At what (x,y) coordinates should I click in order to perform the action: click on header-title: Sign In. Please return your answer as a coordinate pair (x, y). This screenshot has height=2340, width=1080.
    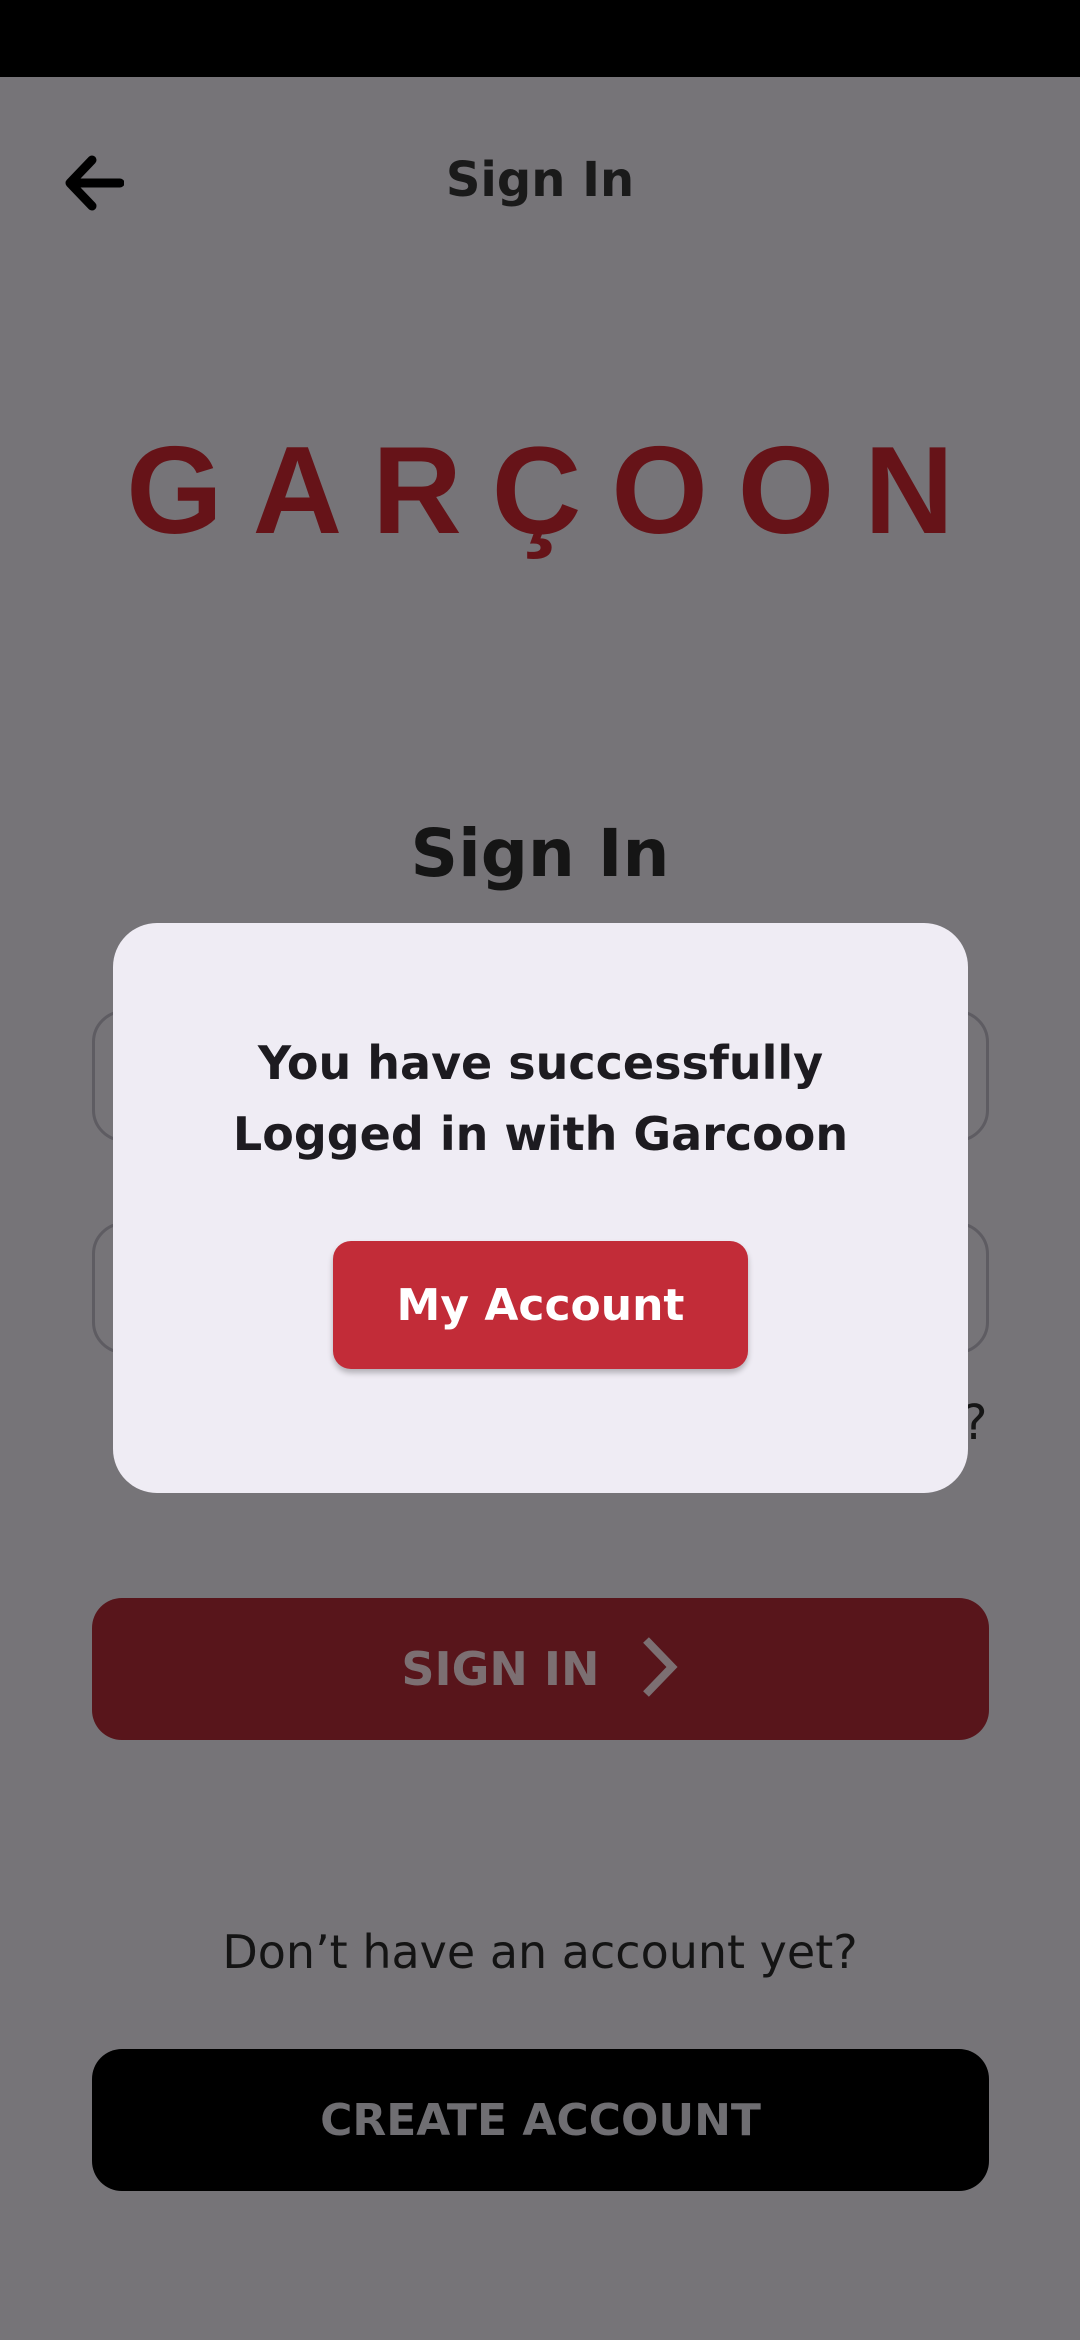
    Looking at the image, I should click on (540, 180).